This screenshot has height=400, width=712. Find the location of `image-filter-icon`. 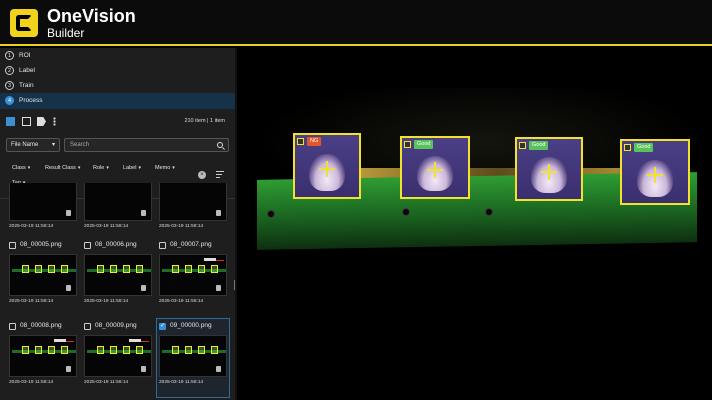

image-filter-icon is located at coordinates (26, 121).